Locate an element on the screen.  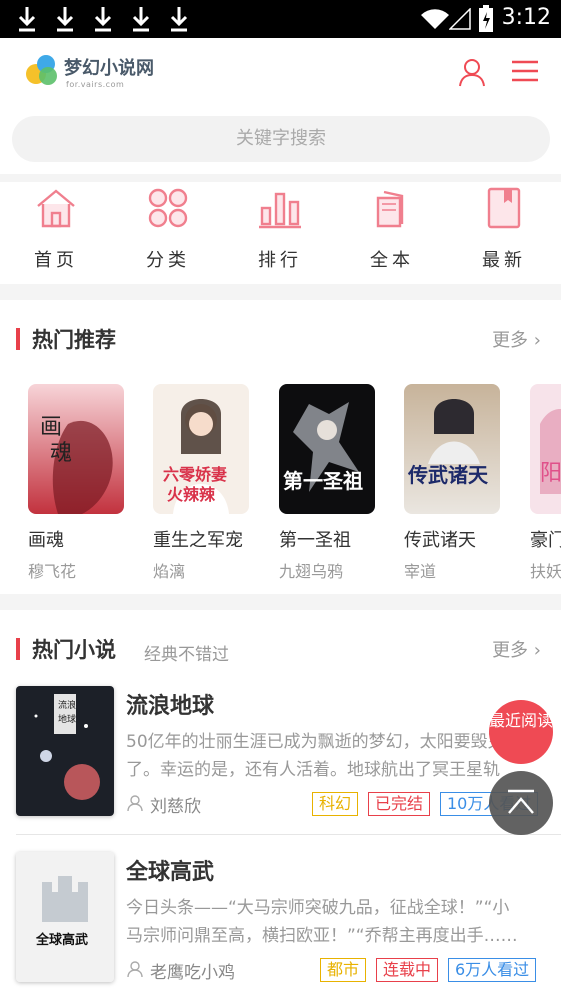
nav-item-category: 分类 is located at coordinates (168, 233).